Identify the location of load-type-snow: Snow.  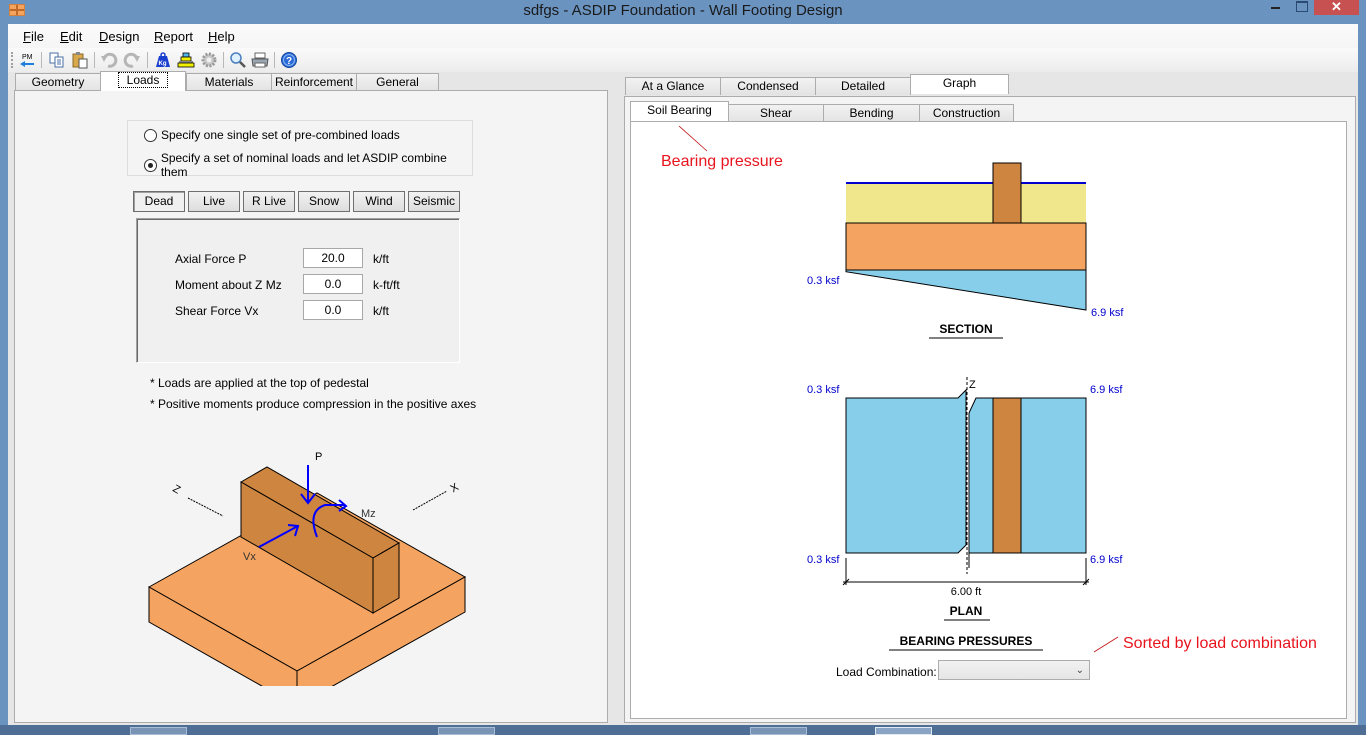
(324, 201).